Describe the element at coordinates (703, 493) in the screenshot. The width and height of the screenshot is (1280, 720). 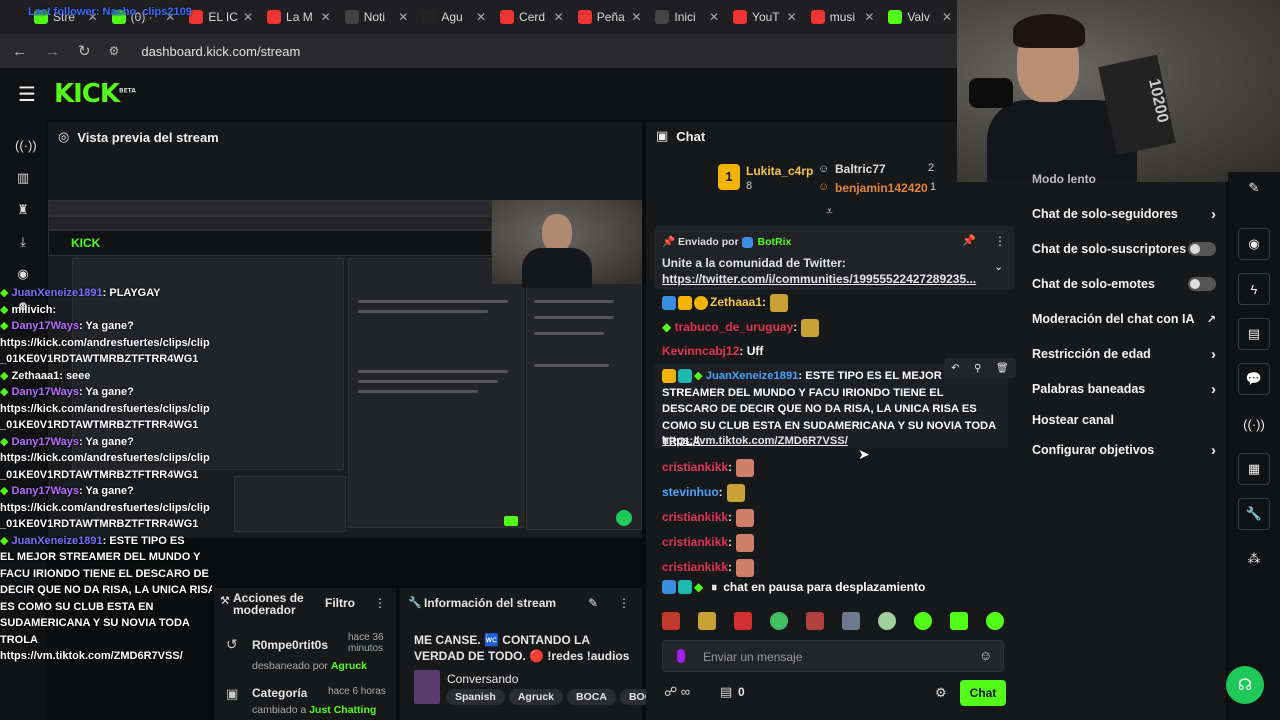
I see `chat-message: stevinhuo:` at that location.